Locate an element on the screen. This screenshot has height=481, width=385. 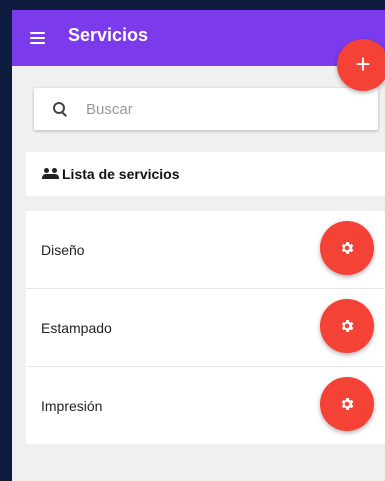
search-icon is located at coordinates (60, 109).